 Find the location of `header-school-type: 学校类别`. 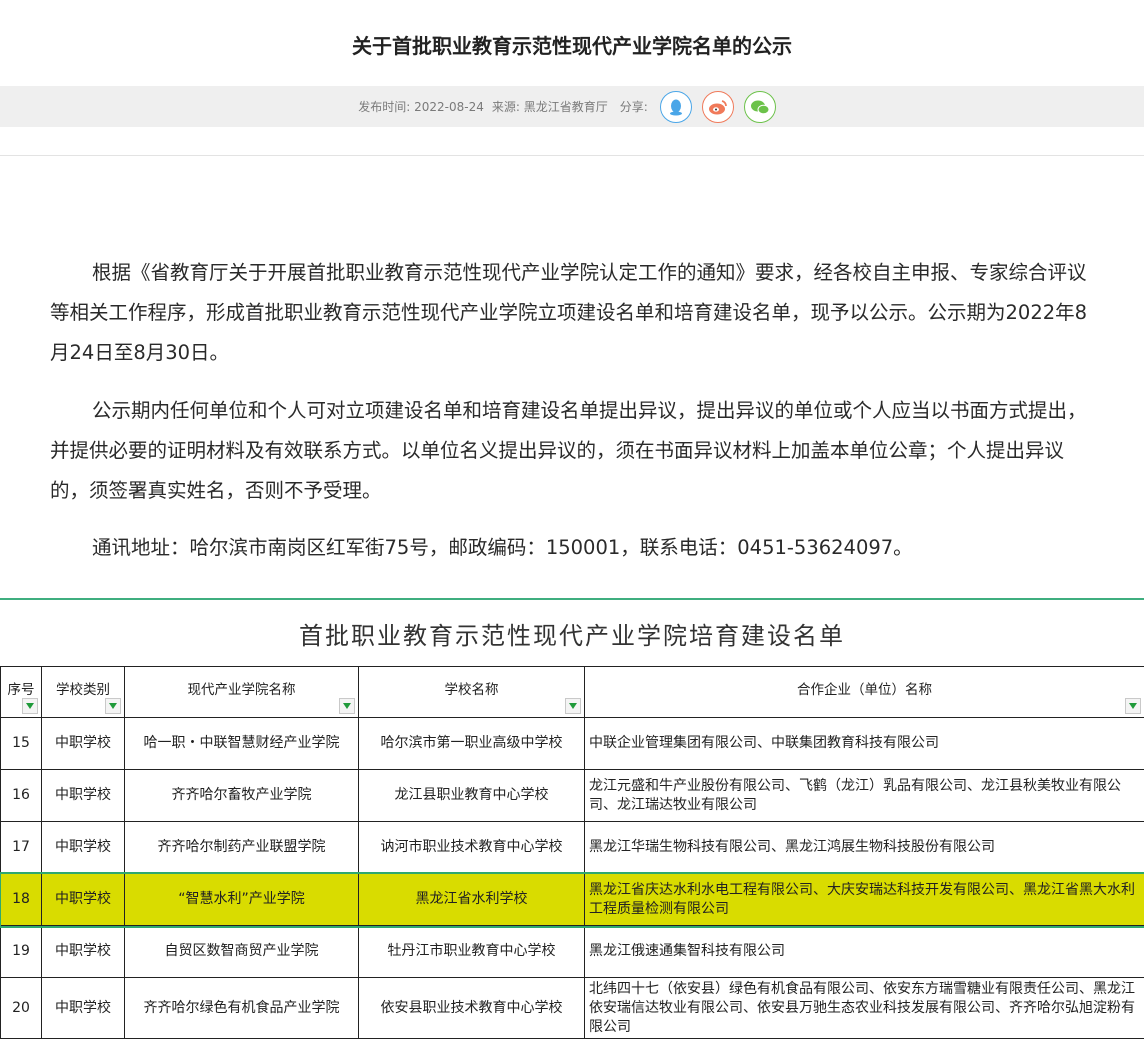

header-school-type: 学校类别 is located at coordinates (83, 692).